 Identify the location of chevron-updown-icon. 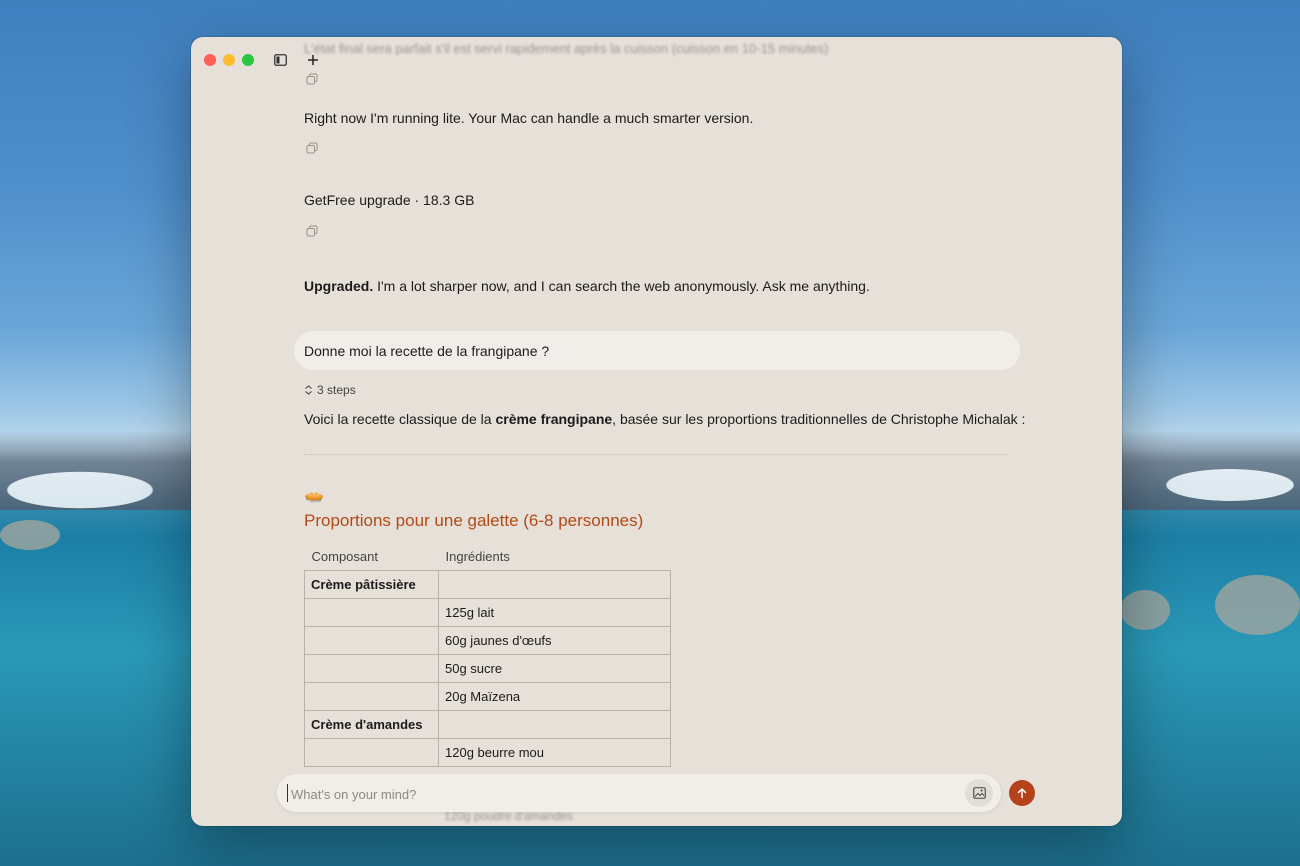
(308, 390).